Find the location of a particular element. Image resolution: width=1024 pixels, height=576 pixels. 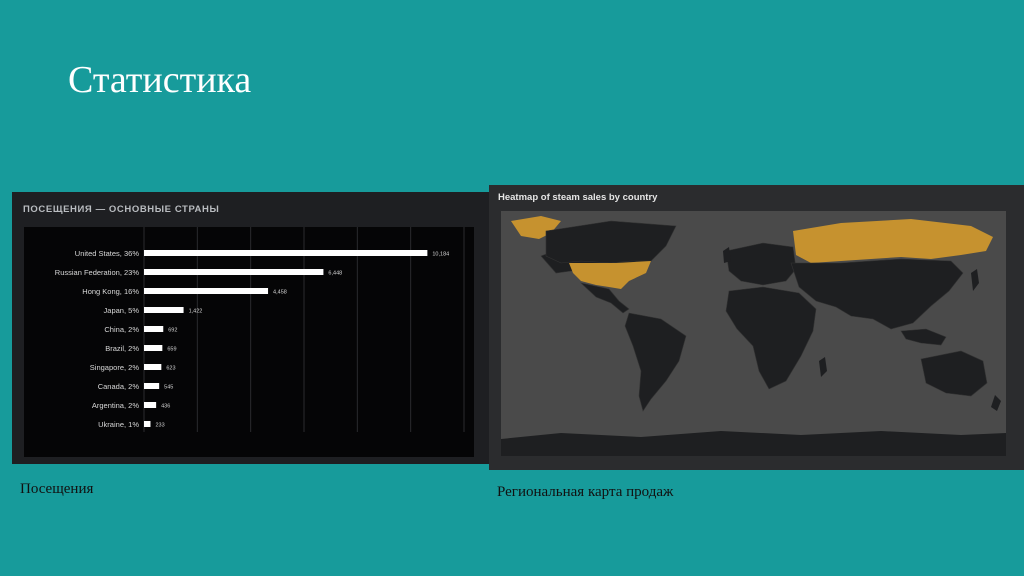

bar-category-label: United States, 36% is located at coordinates (107, 253).